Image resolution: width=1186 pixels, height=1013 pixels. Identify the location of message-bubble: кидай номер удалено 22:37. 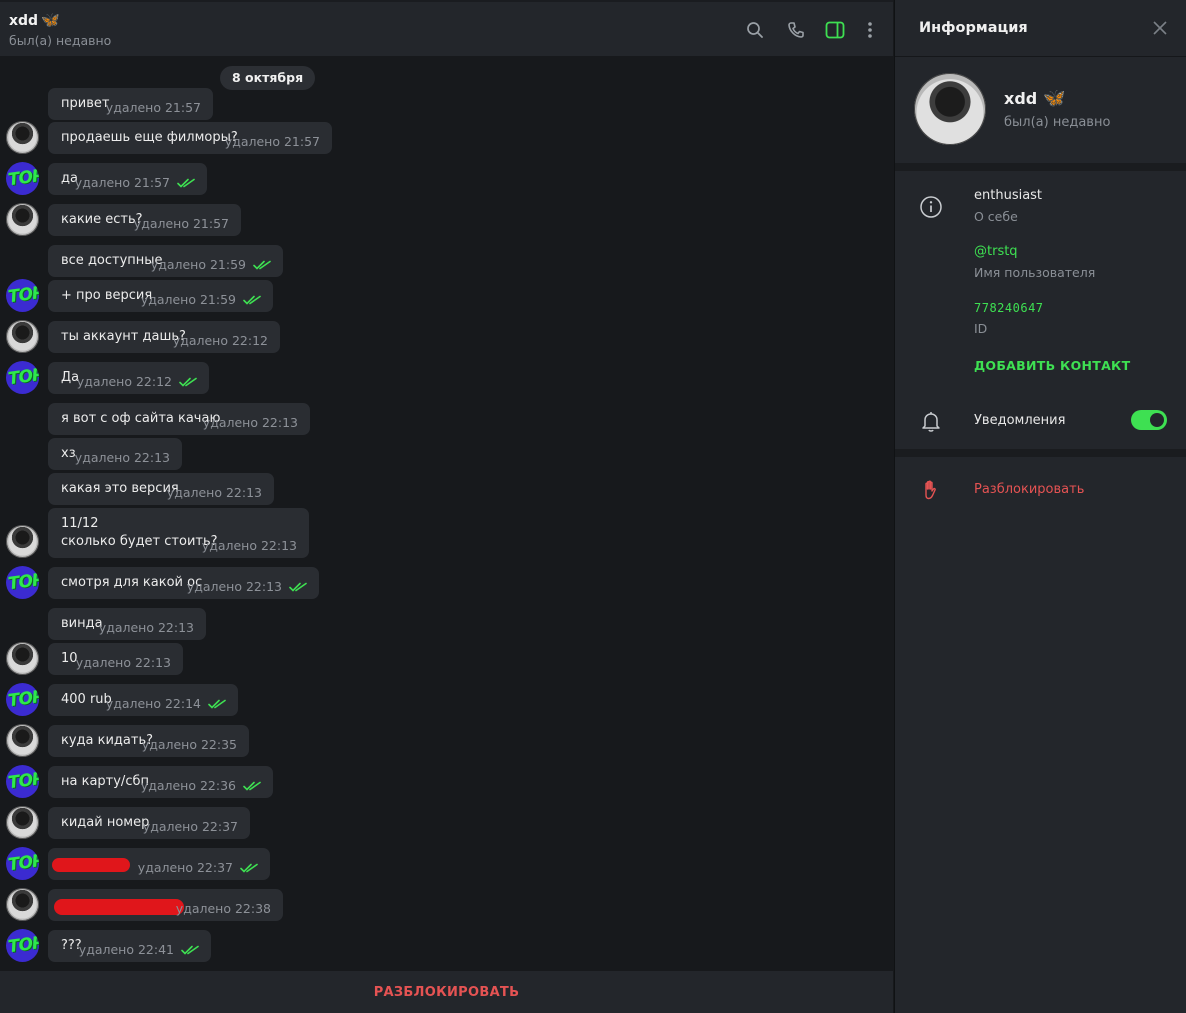
(149, 823).